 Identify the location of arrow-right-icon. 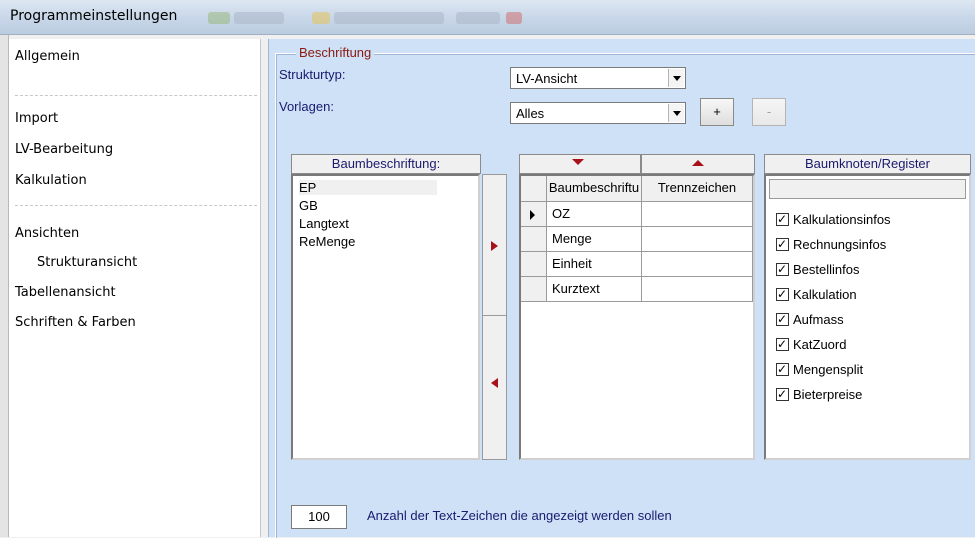
(494, 246).